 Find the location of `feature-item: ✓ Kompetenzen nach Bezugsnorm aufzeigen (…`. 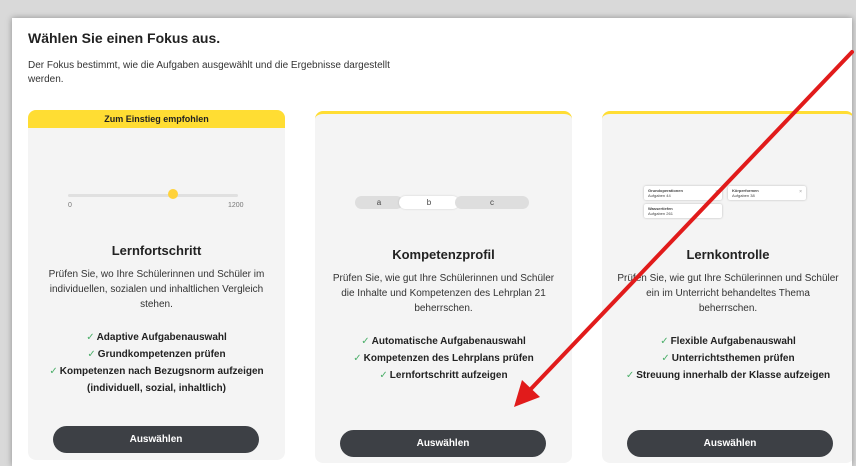

feature-item: ✓ Kompetenzen nach Bezugsnorm aufzeigen (… is located at coordinates (156, 380).